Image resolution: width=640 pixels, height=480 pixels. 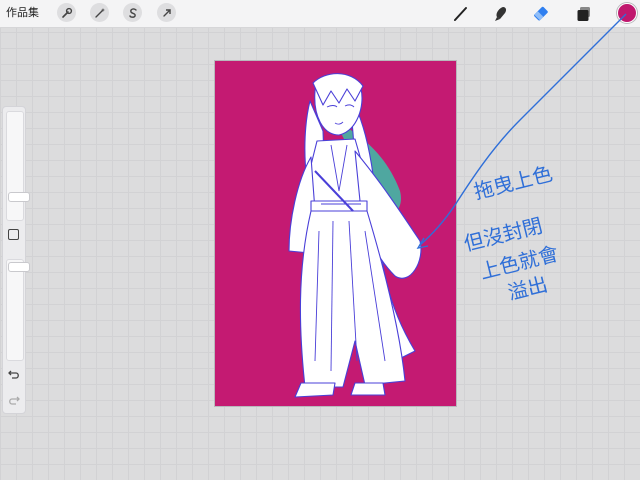 I want to click on smudge-icon, so click(x=501, y=14).